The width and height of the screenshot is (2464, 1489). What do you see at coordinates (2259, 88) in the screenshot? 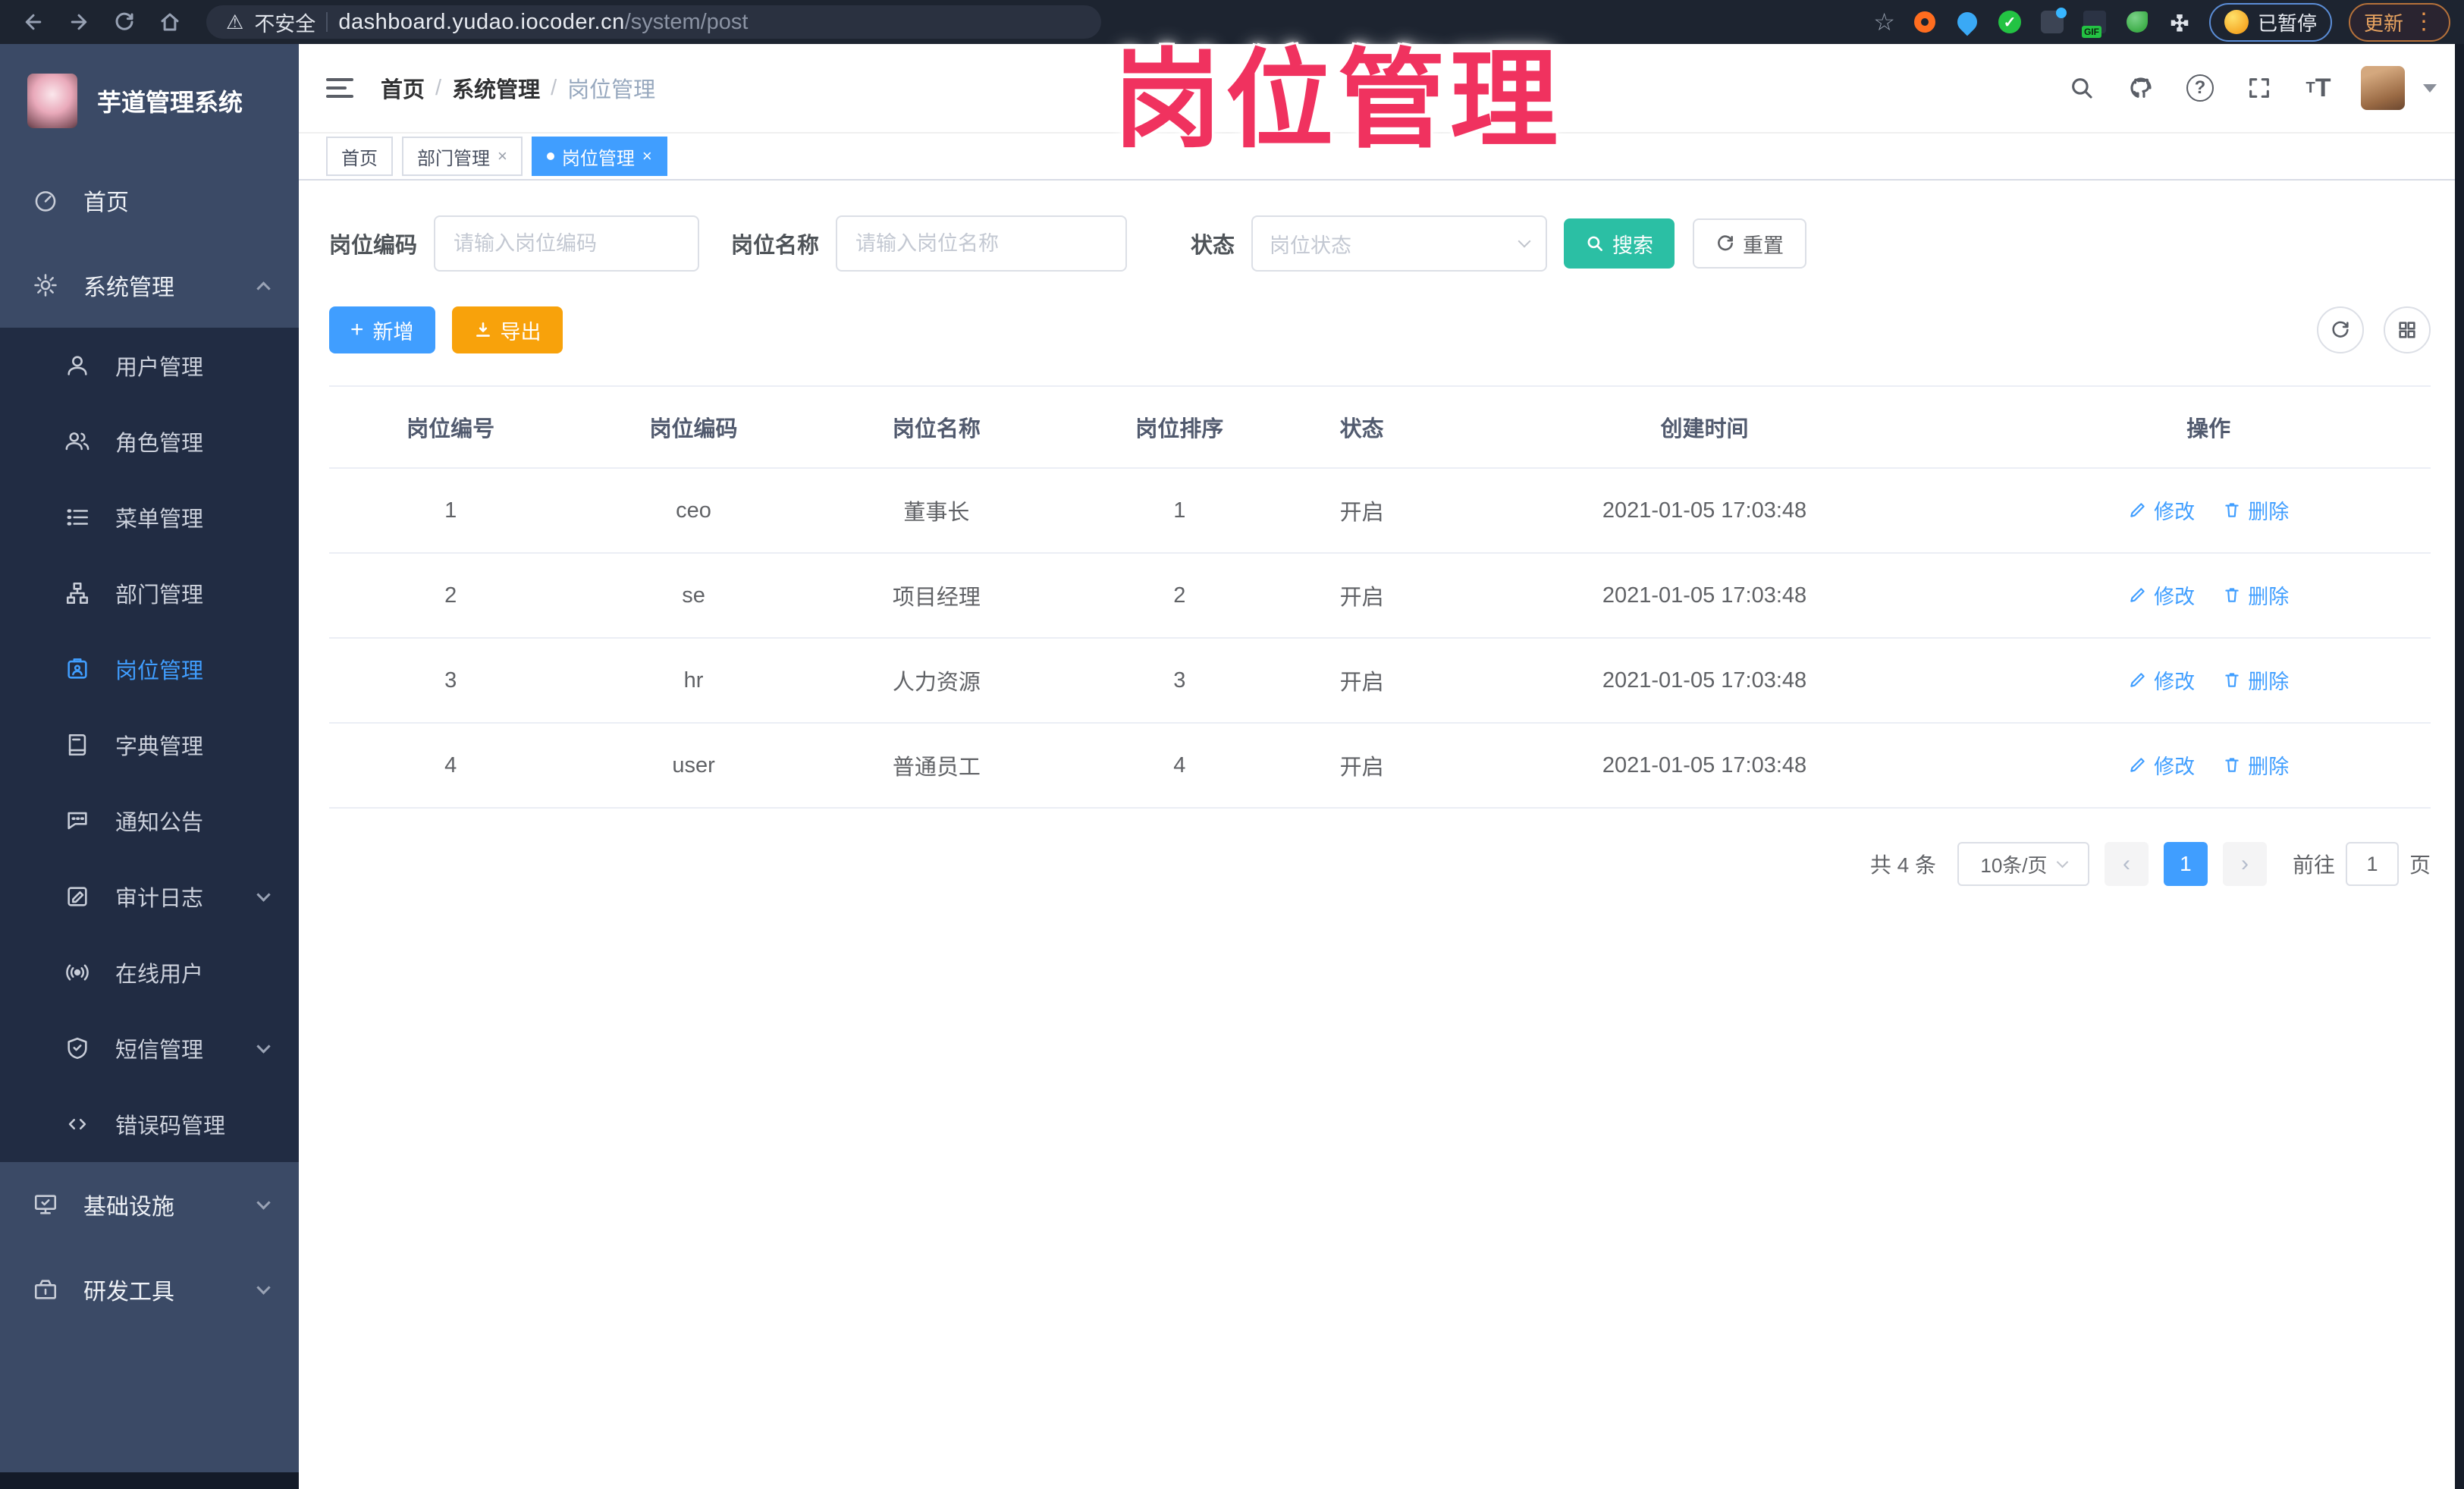
I see `fullscreen-icon` at bounding box center [2259, 88].